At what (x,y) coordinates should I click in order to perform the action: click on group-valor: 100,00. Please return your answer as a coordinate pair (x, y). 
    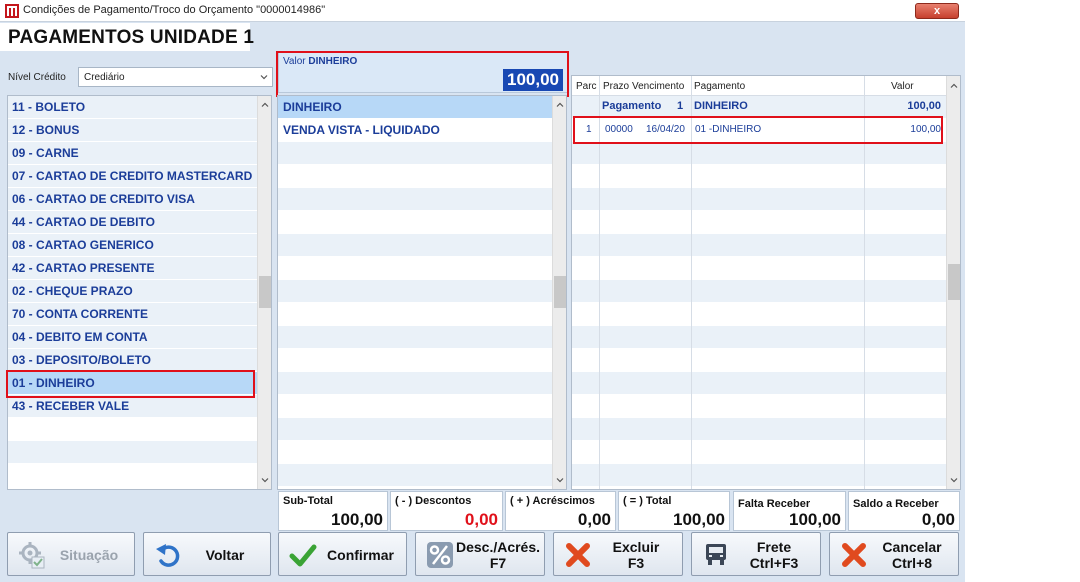
    Looking at the image, I should click on (924, 106).